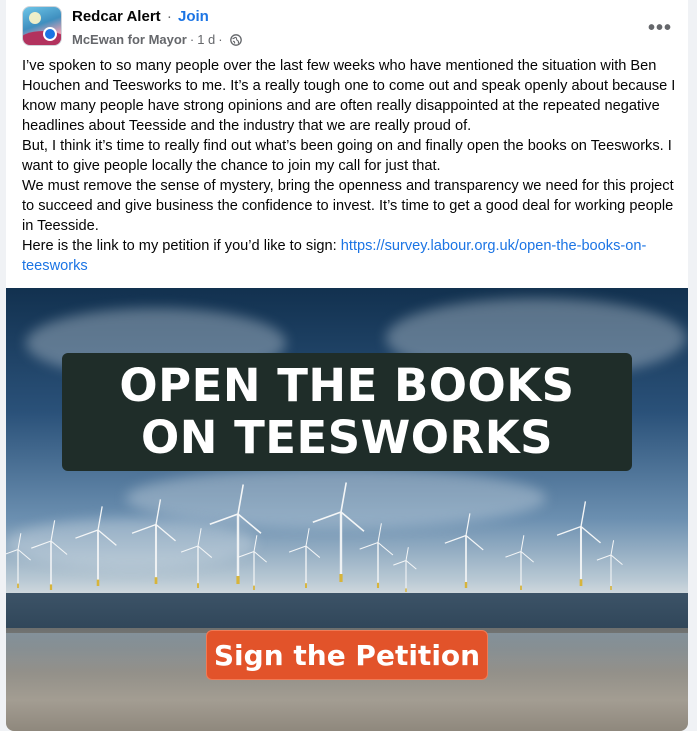  I want to click on post-meta-line: McEwan for Mayor · 1 d ·, so click(157, 39).